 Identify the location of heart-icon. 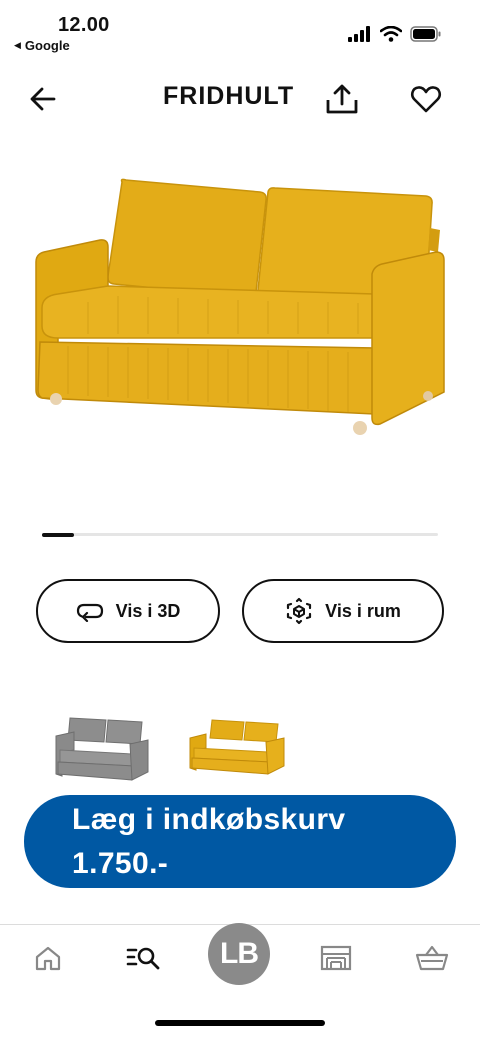
(426, 99).